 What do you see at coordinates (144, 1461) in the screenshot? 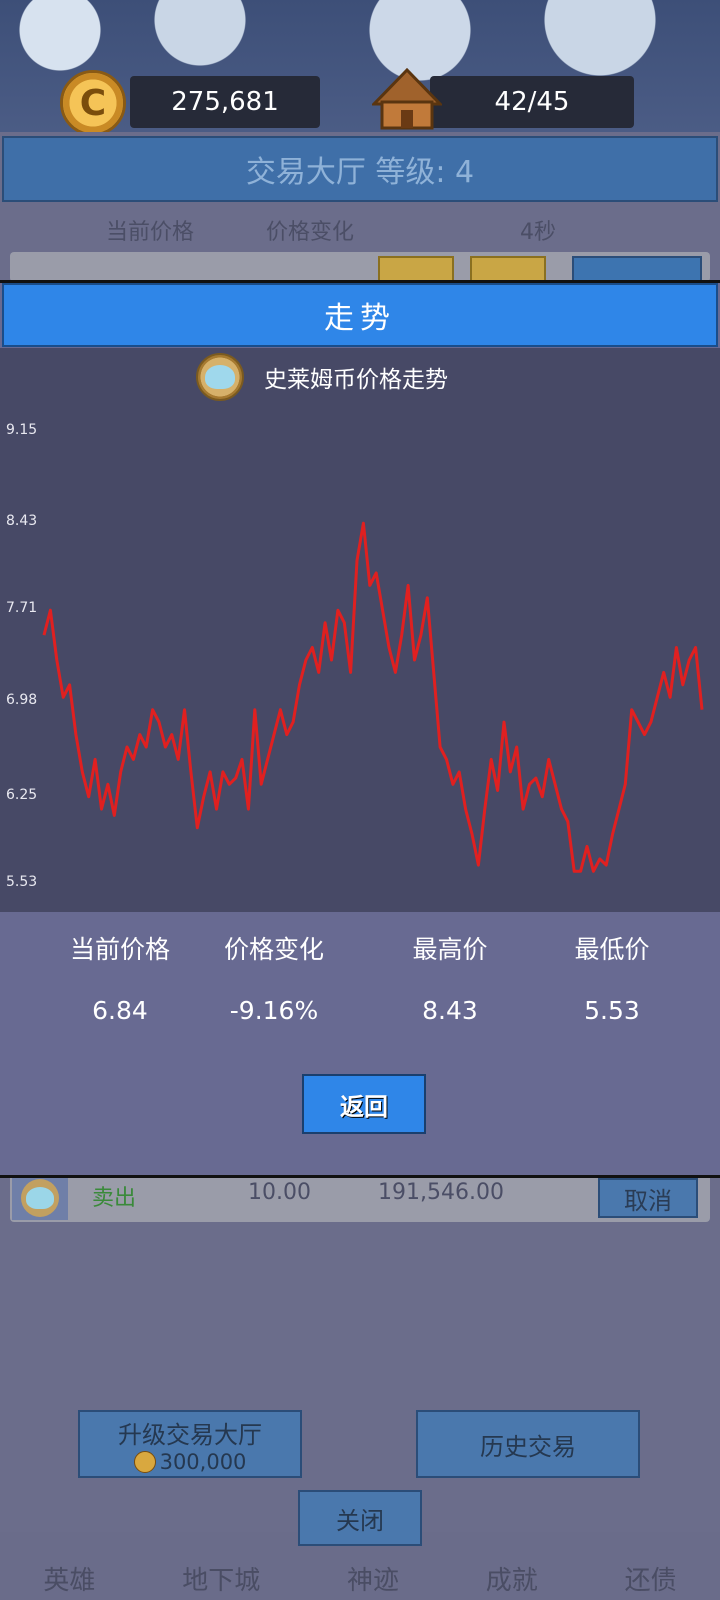
I see `gold-coin-icon` at bounding box center [144, 1461].